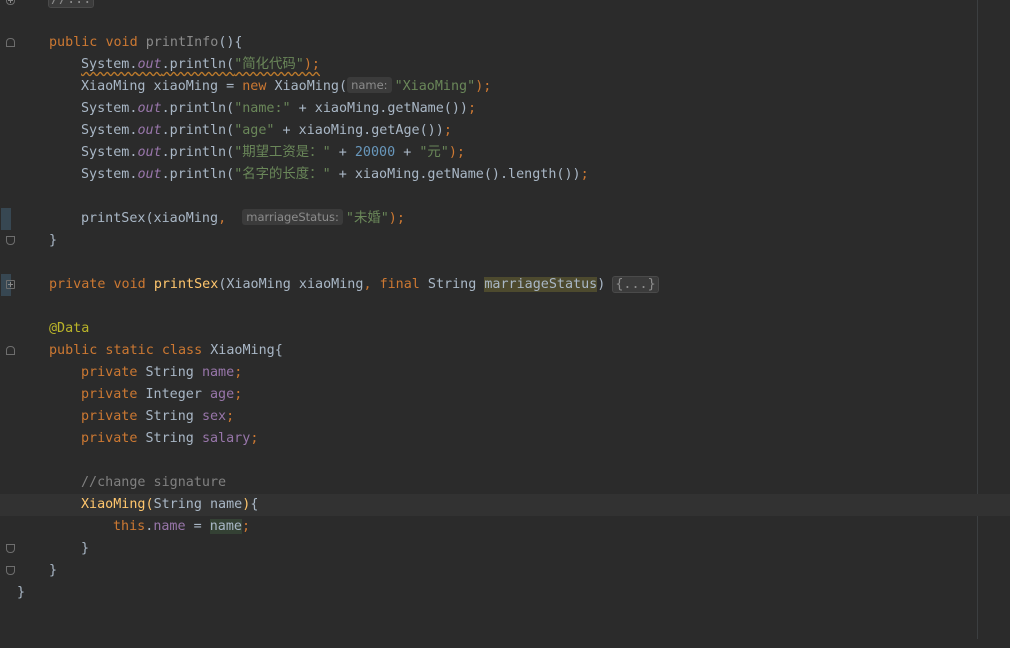 Image resolution: width=1010 pixels, height=648 pixels. What do you see at coordinates (291, 284) in the screenshot?
I see `code-text: (XiaoMing xiaoMing` at bounding box center [291, 284].